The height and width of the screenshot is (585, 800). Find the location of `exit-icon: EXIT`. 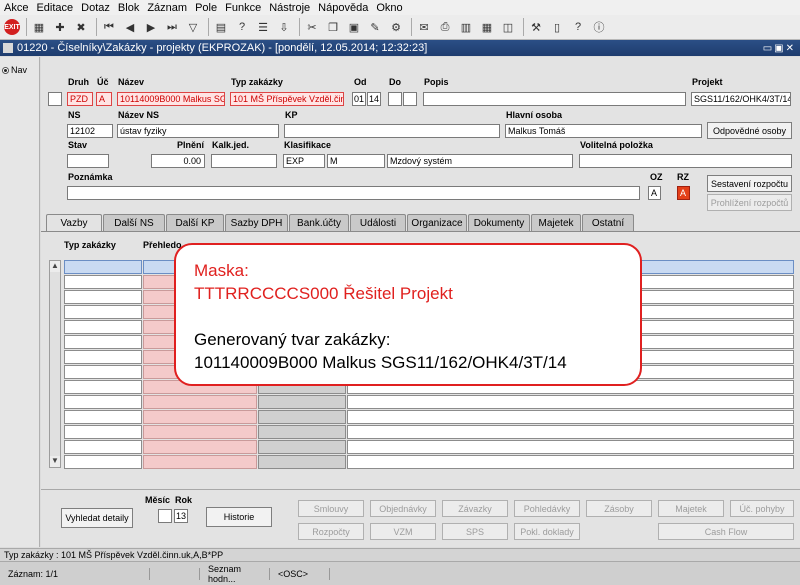

exit-icon: EXIT is located at coordinates (12, 27).